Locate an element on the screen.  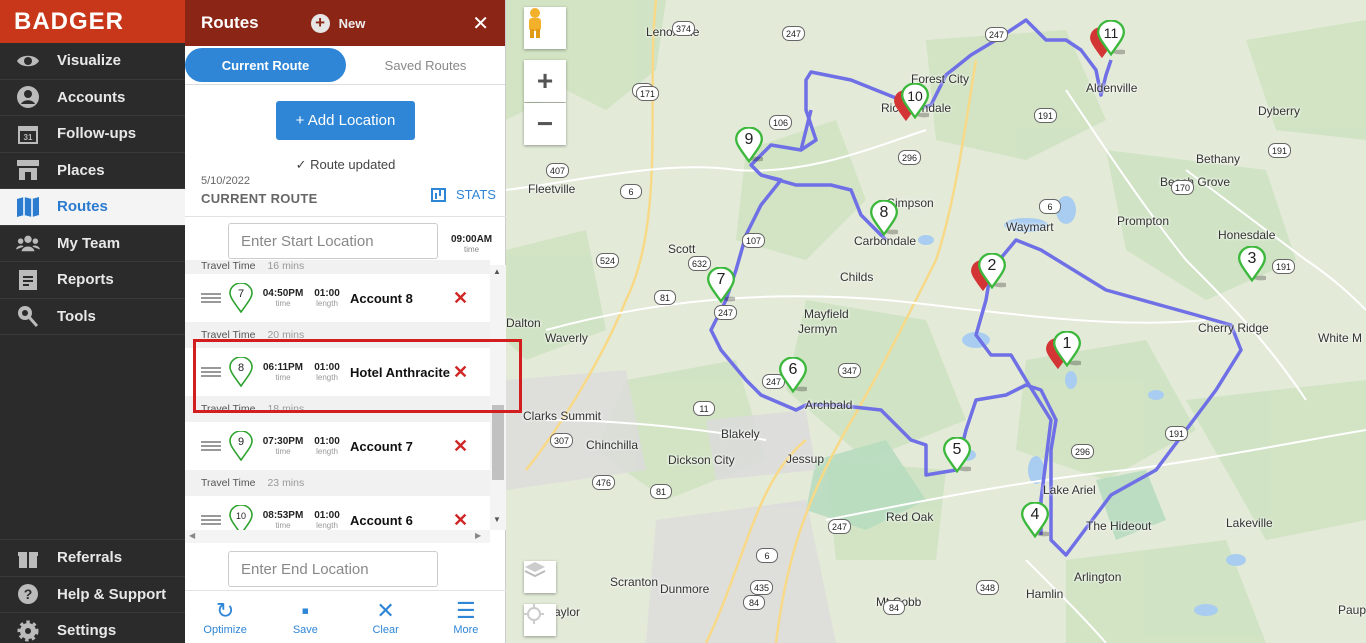
svg-text: 7 is located at coordinates (241, 294).